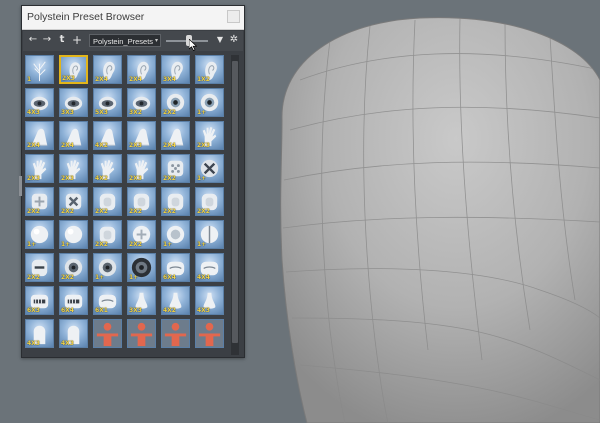  I want to click on preset-tile: 1, so click(39, 69).